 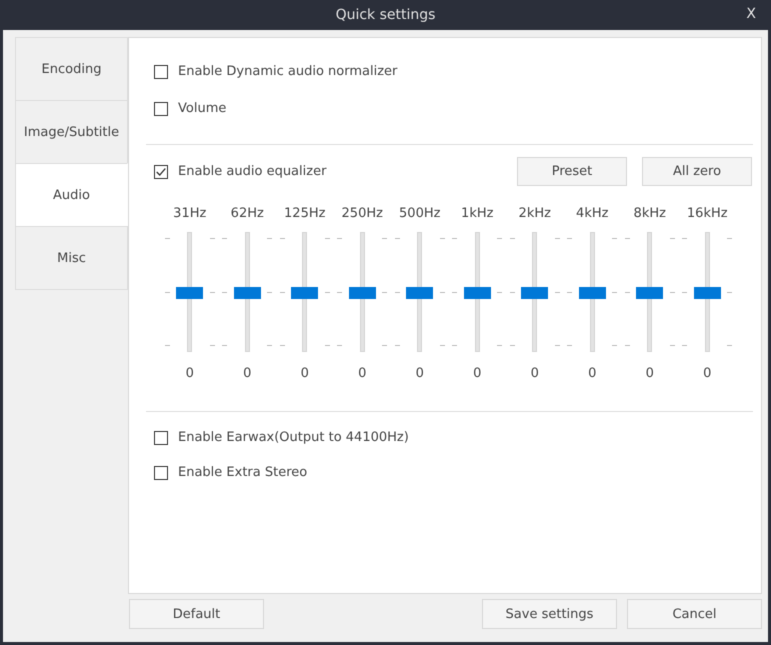 I want to click on footer-button: Cancel, so click(x=694, y=614).